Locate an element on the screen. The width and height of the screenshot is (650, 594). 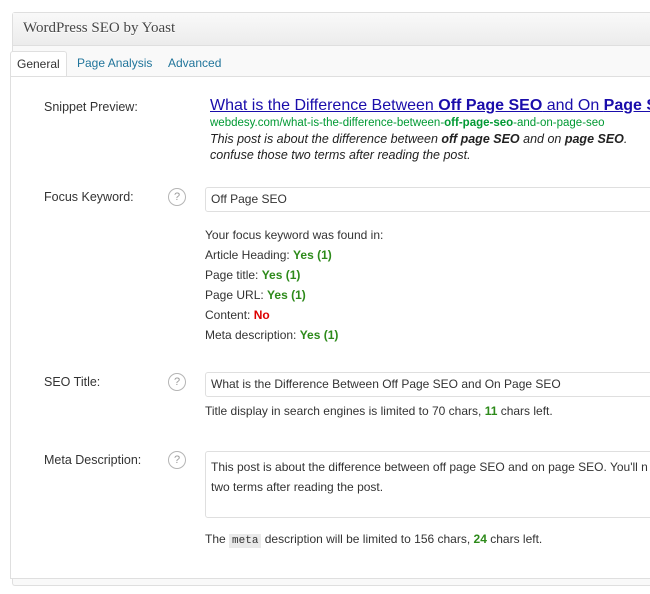
snippet-desc-keyword-2: page SEO is located at coordinates (594, 139).